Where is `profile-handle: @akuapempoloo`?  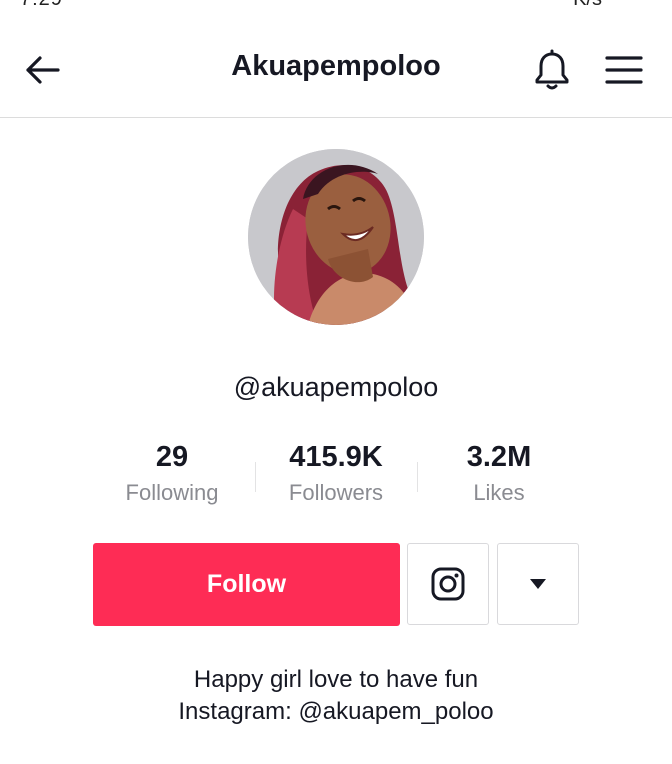 profile-handle: @akuapempoloo is located at coordinates (336, 387).